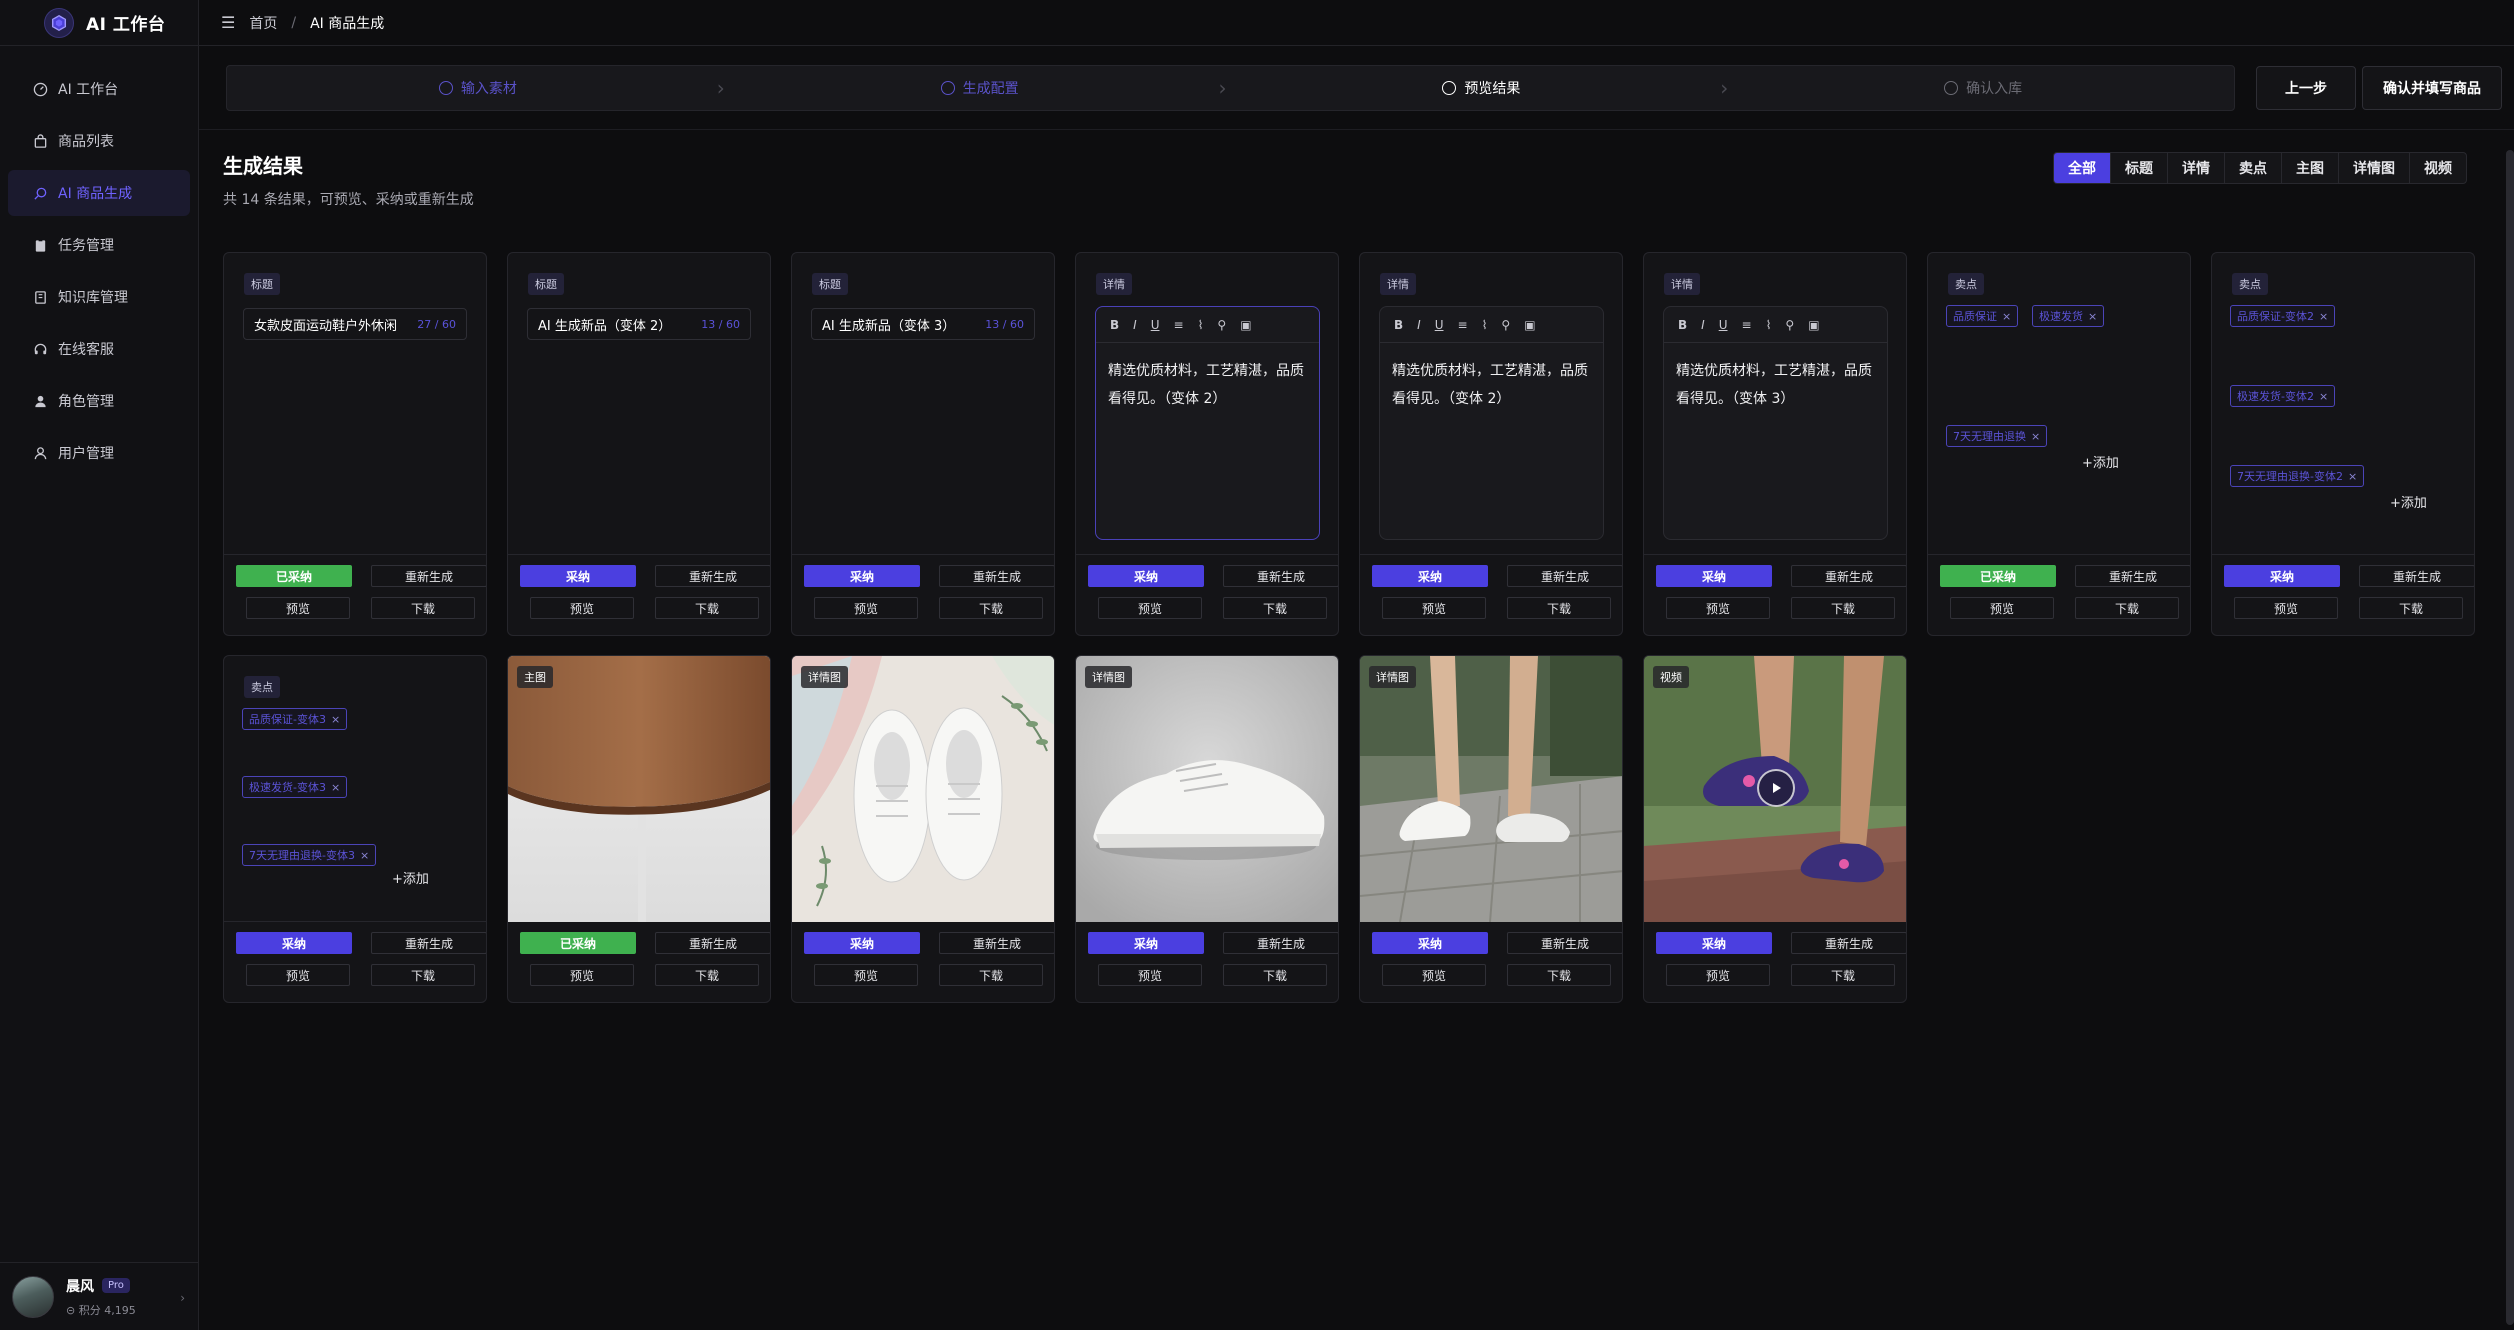 This screenshot has width=2514, height=1330. I want to click on tab-detail: 详情, so click(2196, 168).